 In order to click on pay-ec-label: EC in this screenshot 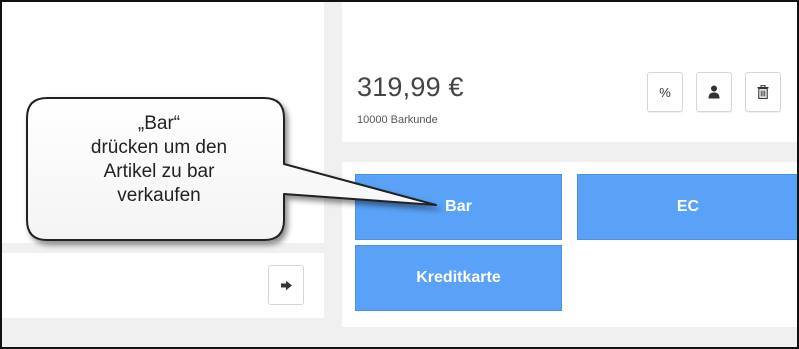, I will do `click(688, 206)`.